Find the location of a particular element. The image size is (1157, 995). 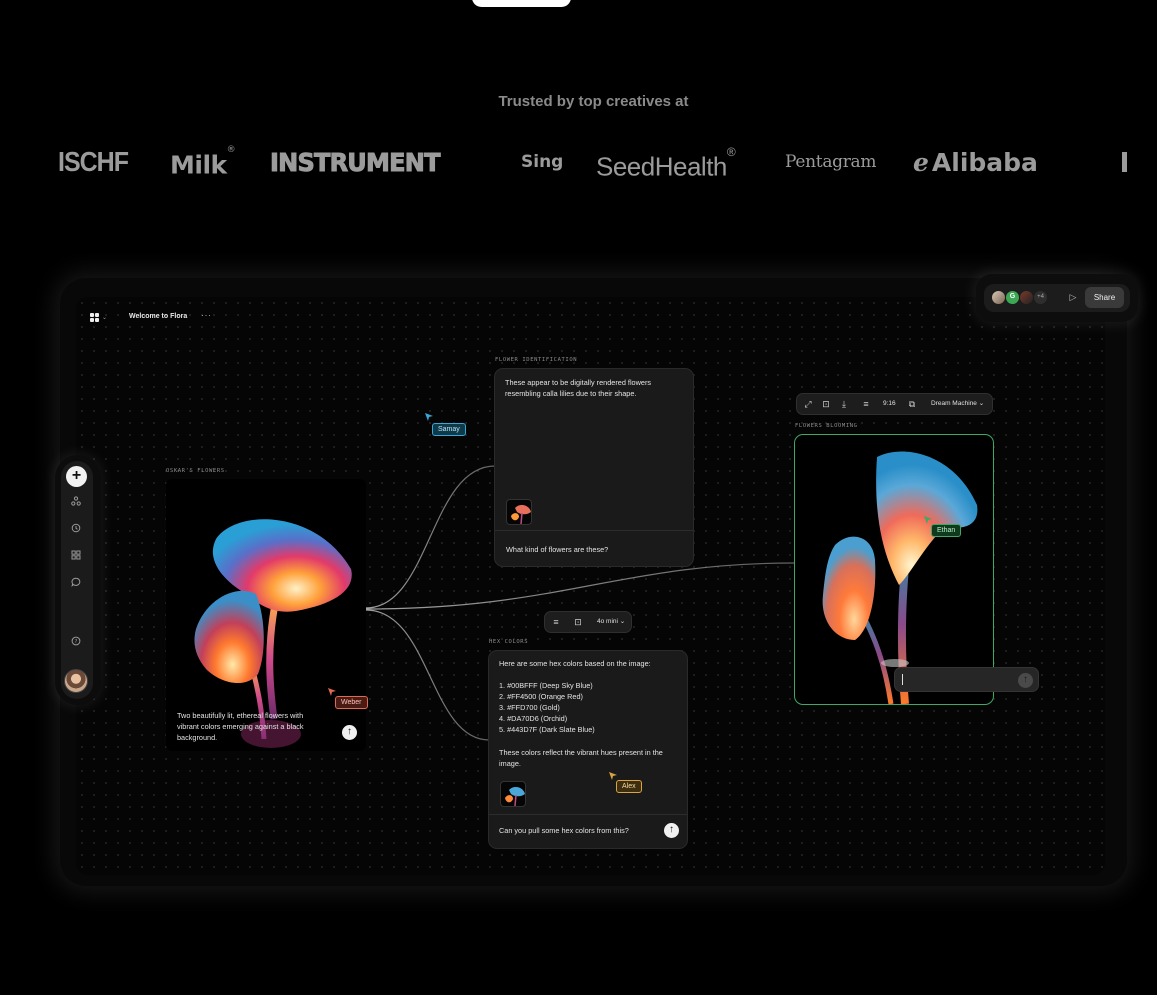

top-cta-pill is located at coordinates (521, 3).